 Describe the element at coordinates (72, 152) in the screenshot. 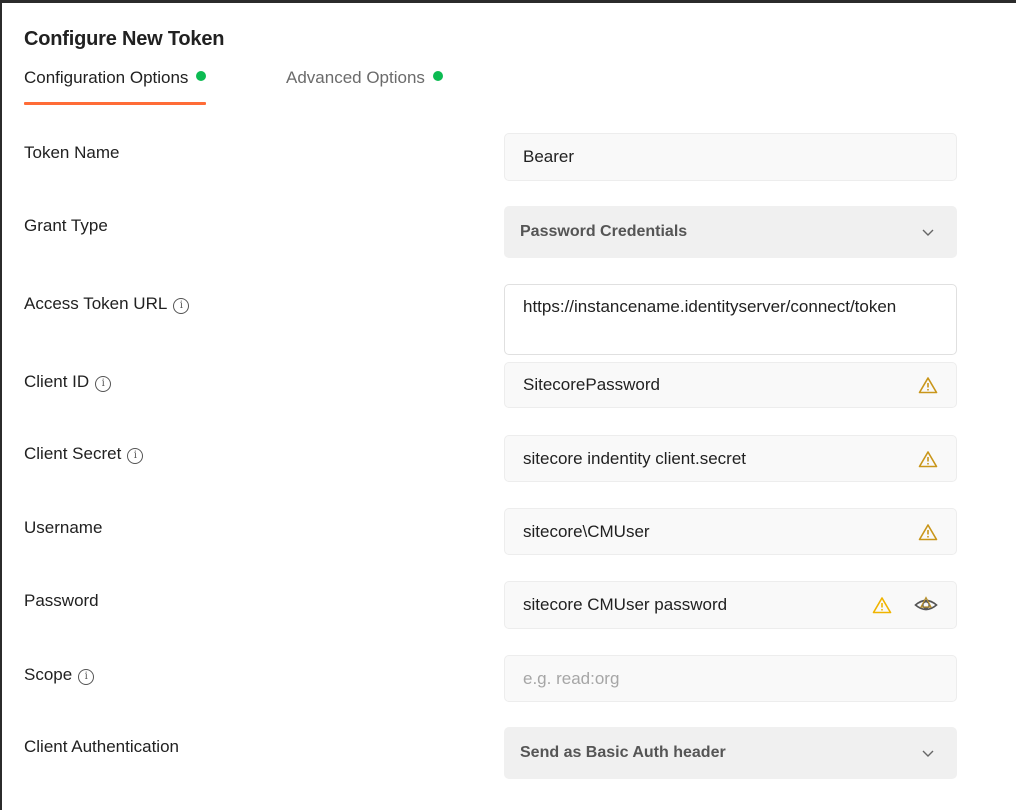

I see `token-name-label: Token Name` at that location.